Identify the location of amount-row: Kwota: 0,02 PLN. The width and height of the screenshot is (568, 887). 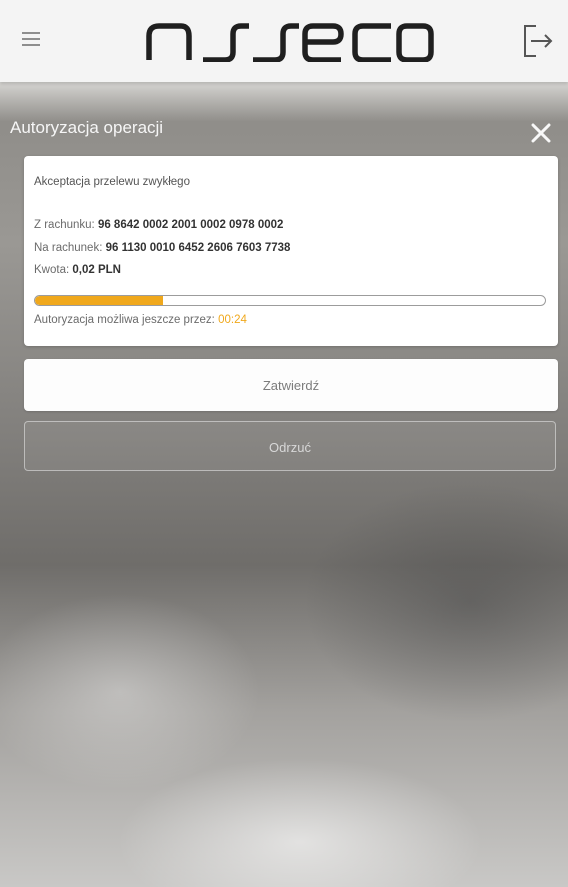
(77, 270).